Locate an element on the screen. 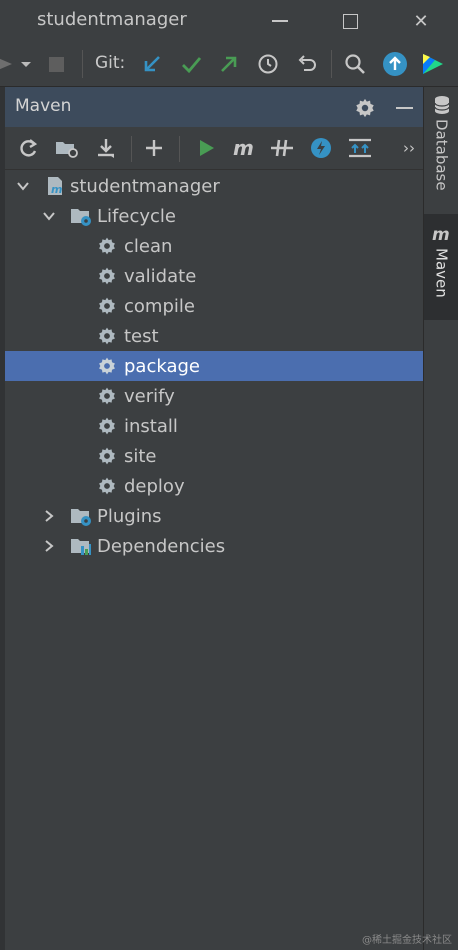  git-push-button is located at coordinates (229, 64).